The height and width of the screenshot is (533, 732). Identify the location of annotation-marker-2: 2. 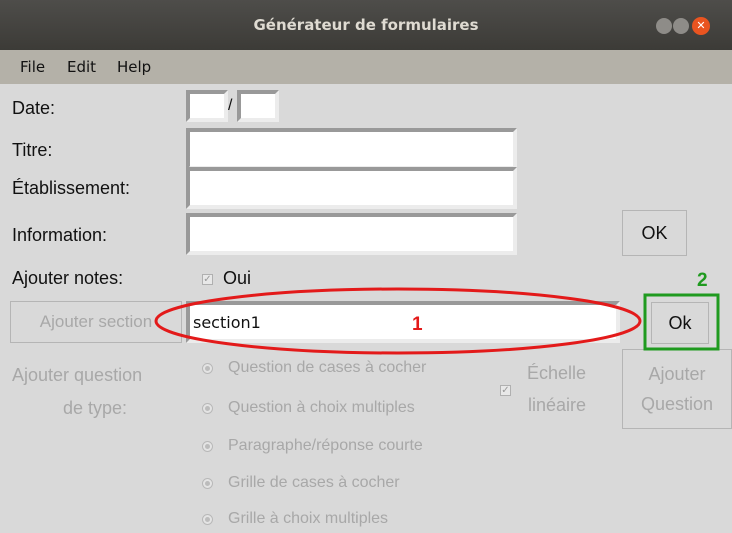
(702, 280).